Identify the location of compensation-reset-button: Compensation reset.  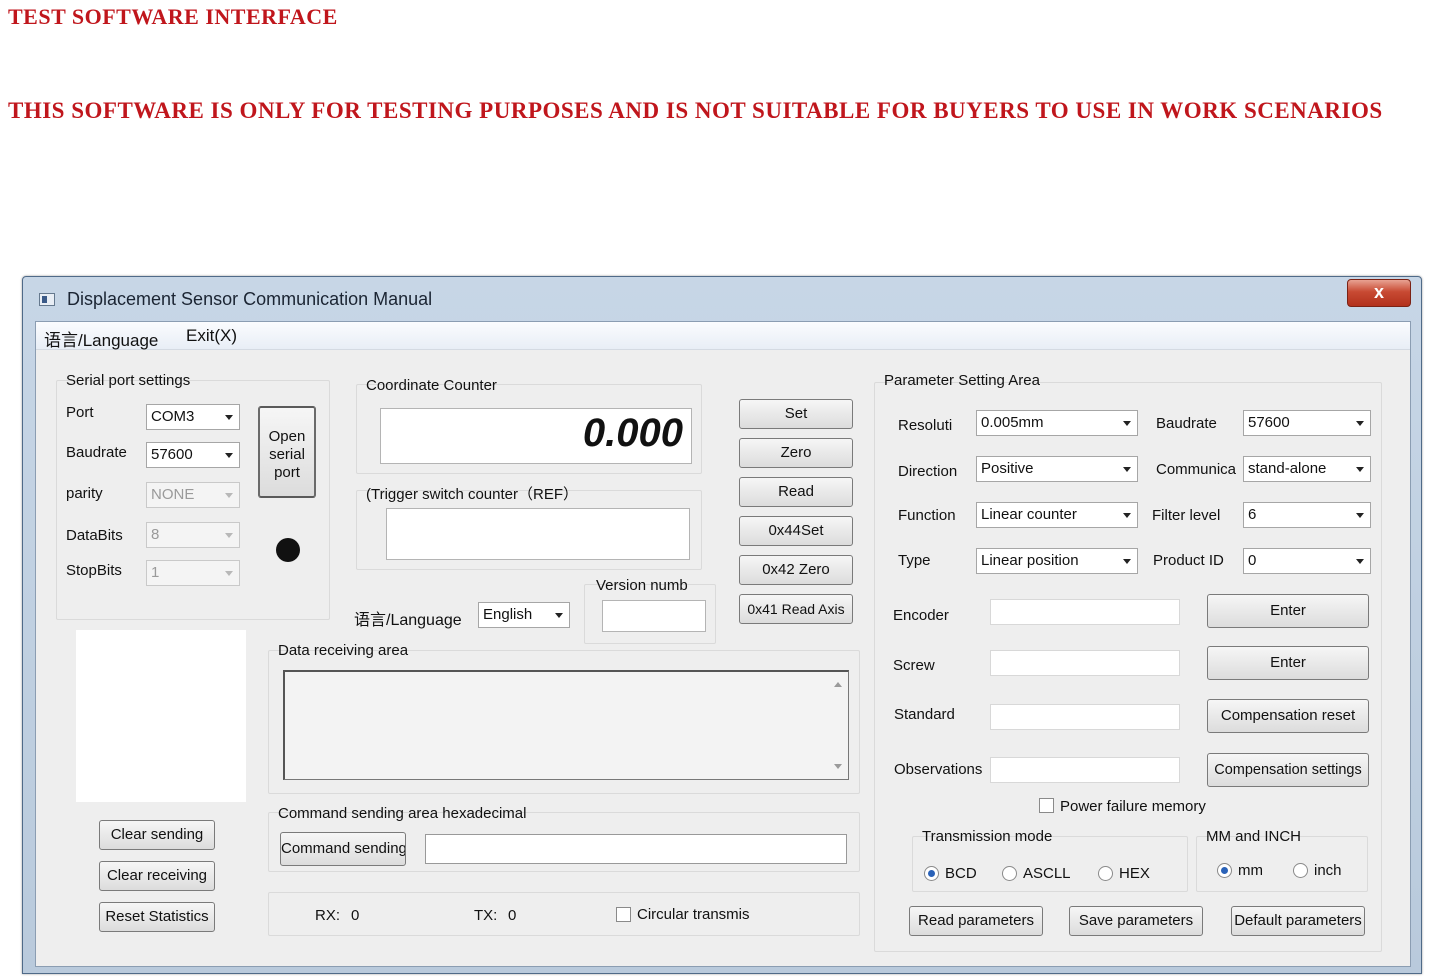
(1288, 716).